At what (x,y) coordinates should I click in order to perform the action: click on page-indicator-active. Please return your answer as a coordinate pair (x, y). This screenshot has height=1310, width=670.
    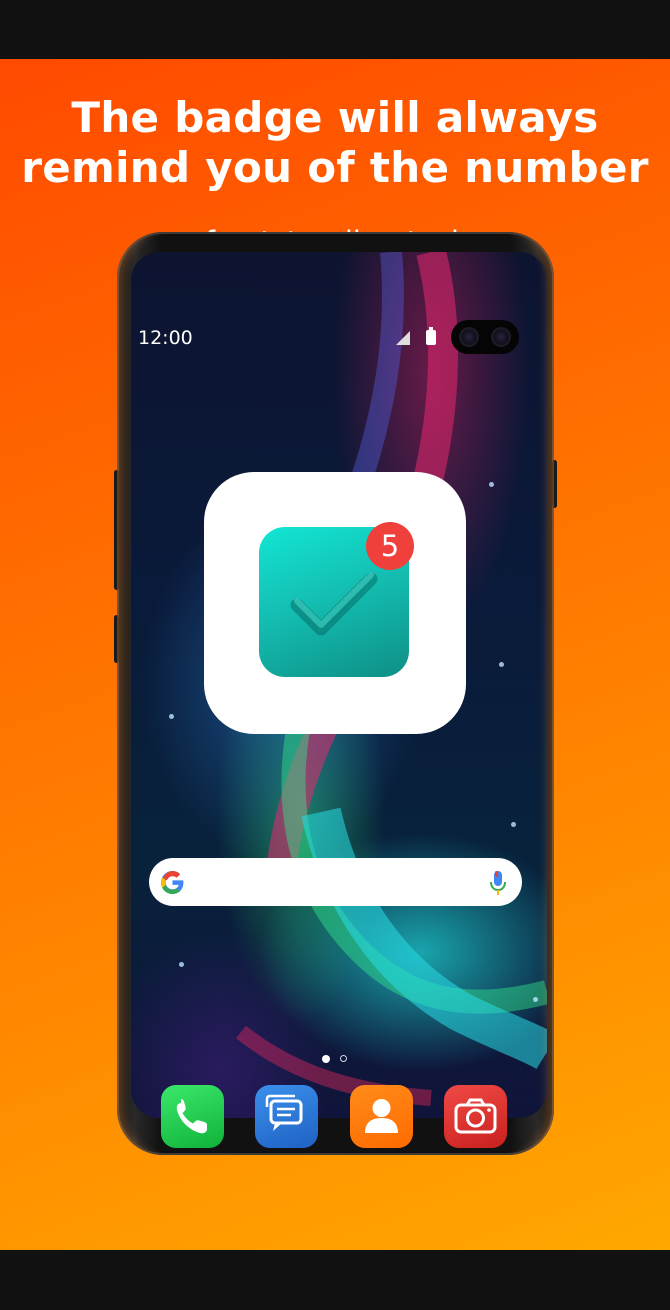
    Looking at the image, I should click on (326, 1059).